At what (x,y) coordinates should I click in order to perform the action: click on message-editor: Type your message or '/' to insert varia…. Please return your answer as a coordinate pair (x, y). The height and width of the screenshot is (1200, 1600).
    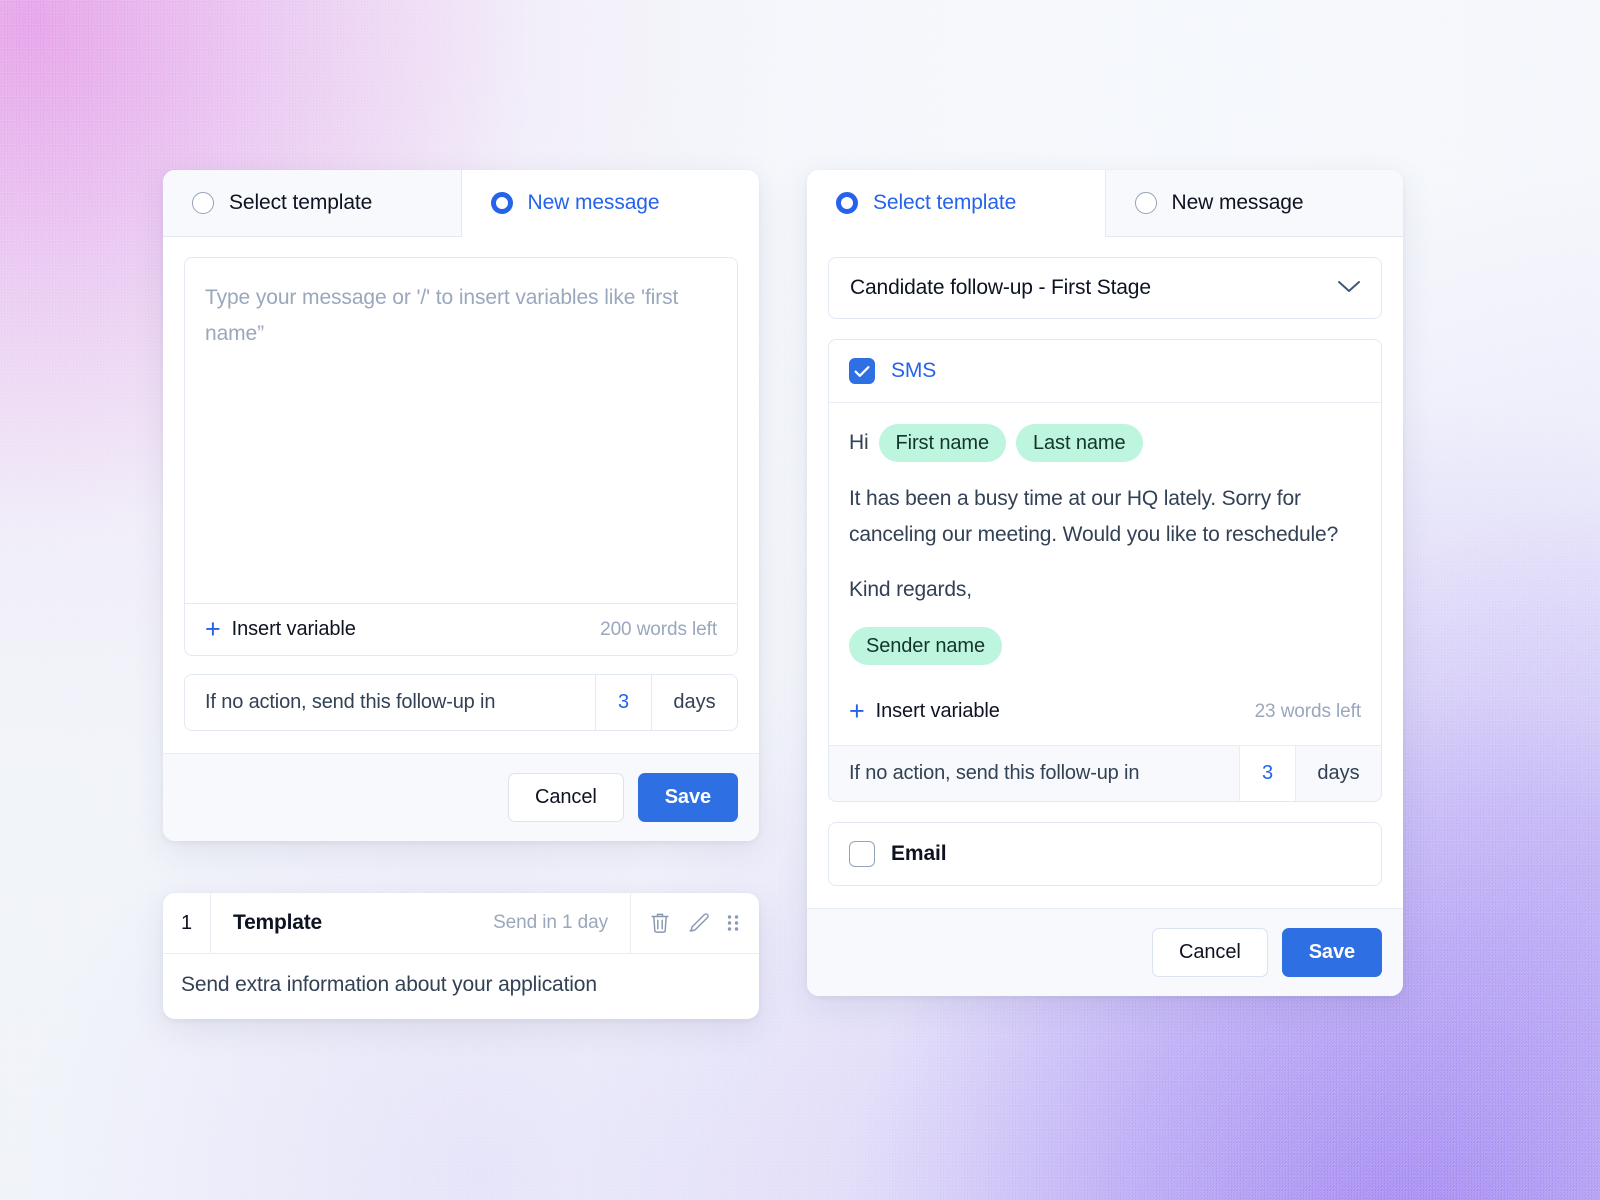
    Looking at the image, I should click on (461, 456).